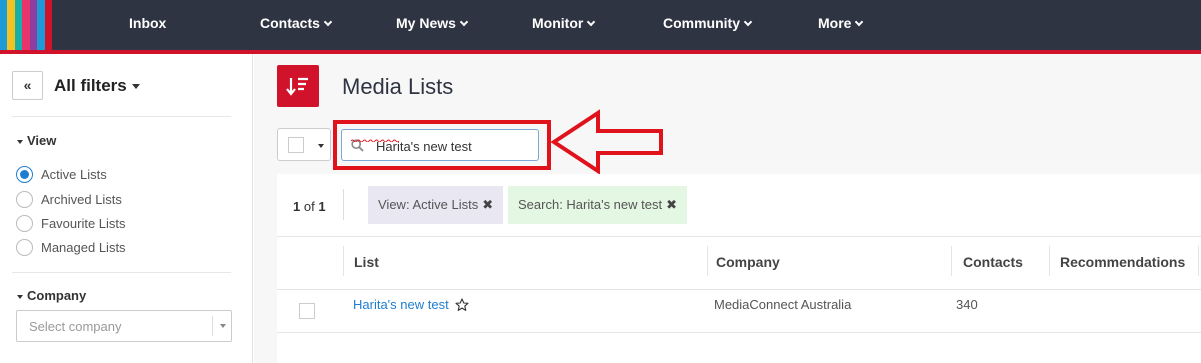  I want to click on view-section-toggle: View, so click(36, 140).